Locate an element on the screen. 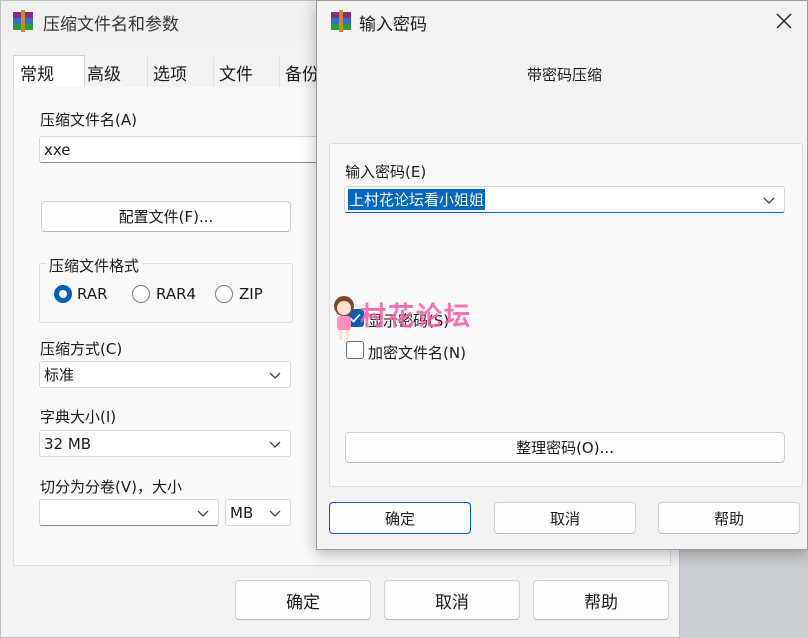  close-icon is located at coordinates (784, 21).